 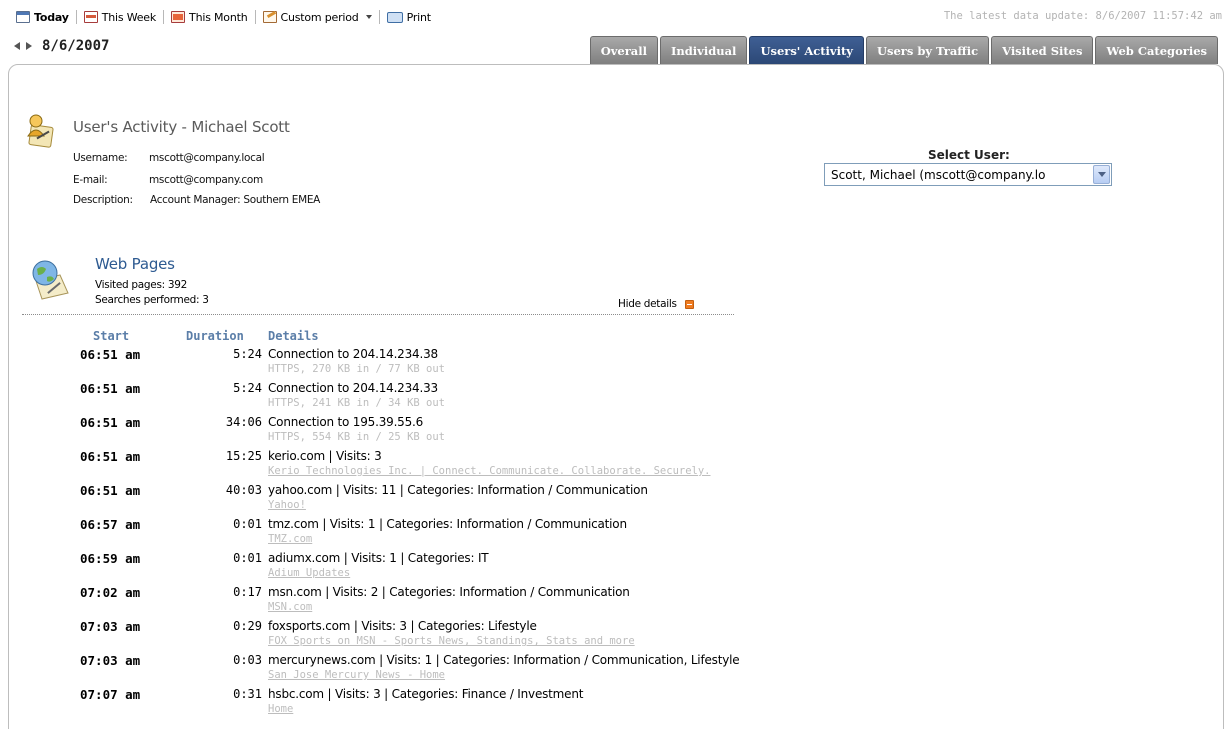 What do you see at coordinates (90, 17) in the screenshot?
I see `calendar-week-icon` at bounding box center [90, 17].